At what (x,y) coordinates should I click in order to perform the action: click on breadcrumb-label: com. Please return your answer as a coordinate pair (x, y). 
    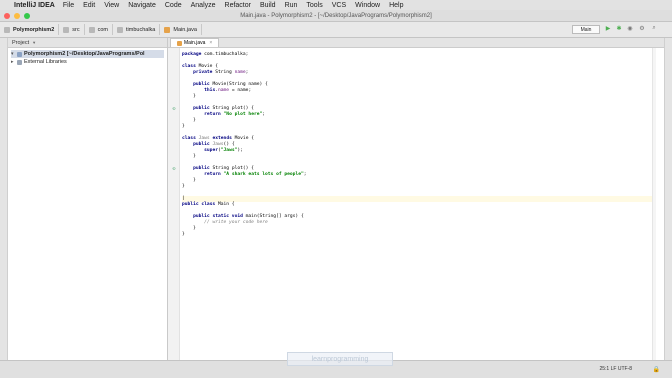
    Looking at the image, I should click on (102, 29).